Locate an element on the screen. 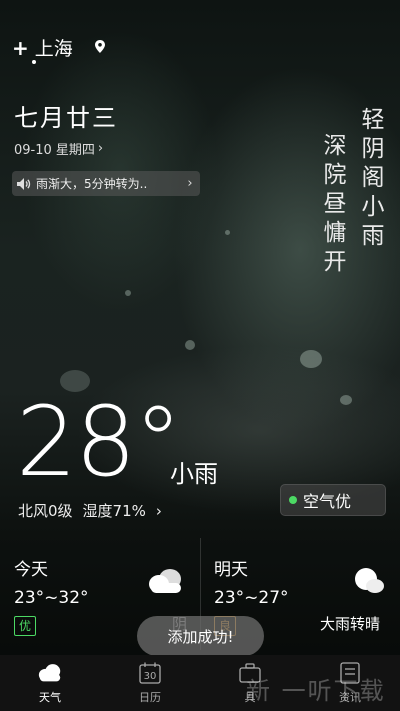  forecast-day: 明天 is located at coordinates (231, 570).